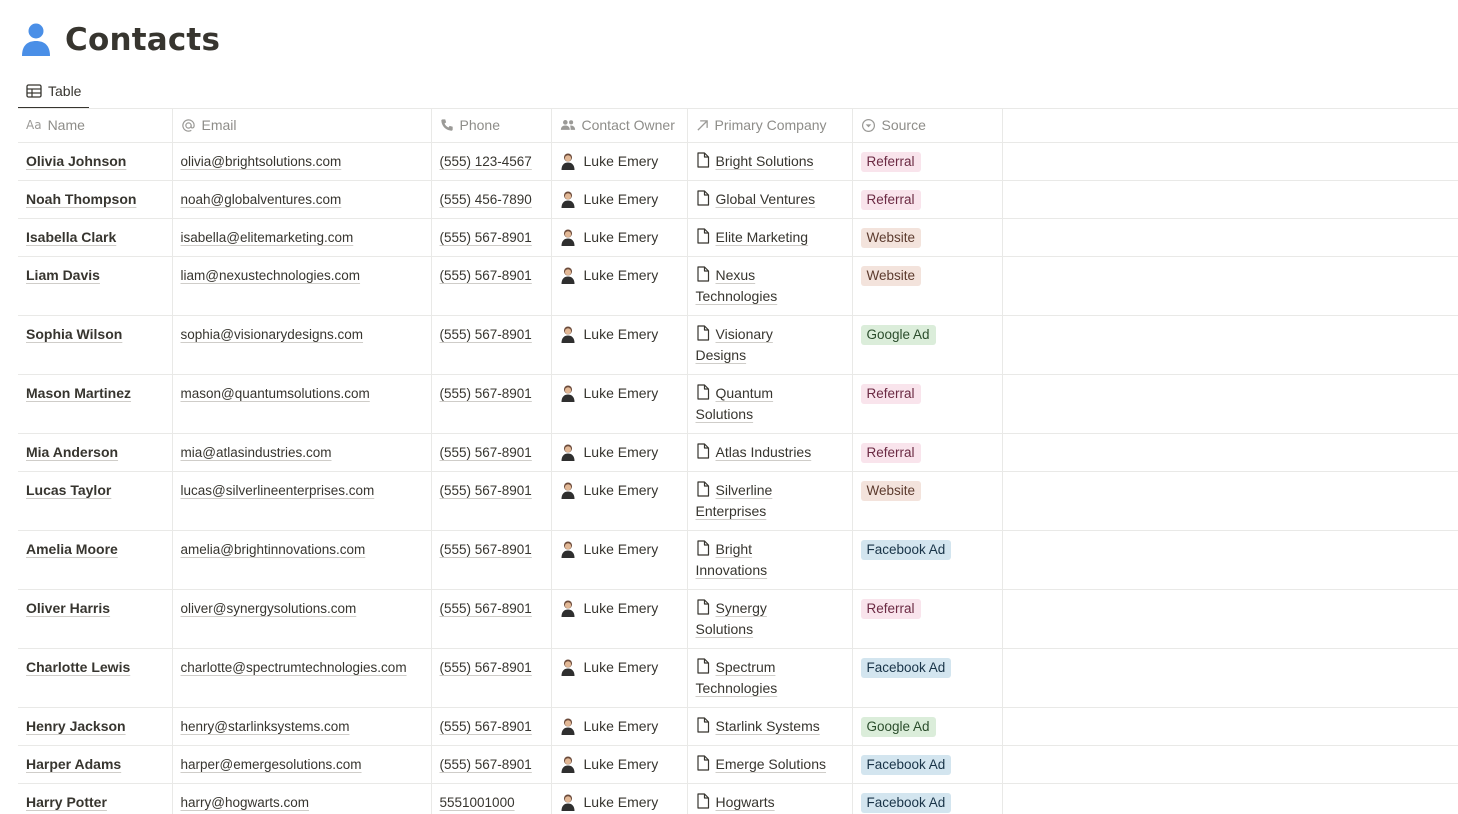  What do you see at coordinates (491, 798) in the screenshot?
I see `cell-phone: 5551001000` at bounding box center [491, 798].